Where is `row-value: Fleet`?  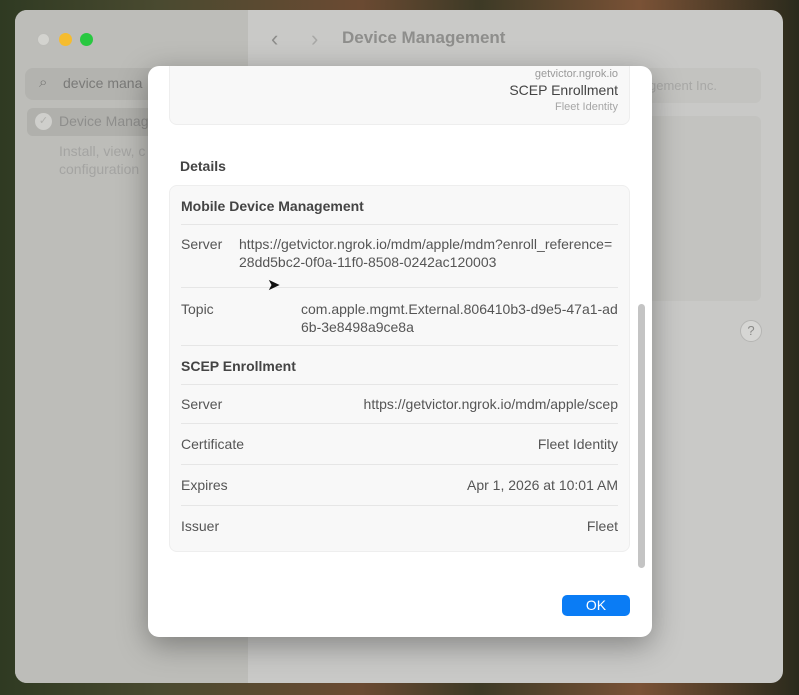 row-value: Fleet is located at coordinates (602, 526).